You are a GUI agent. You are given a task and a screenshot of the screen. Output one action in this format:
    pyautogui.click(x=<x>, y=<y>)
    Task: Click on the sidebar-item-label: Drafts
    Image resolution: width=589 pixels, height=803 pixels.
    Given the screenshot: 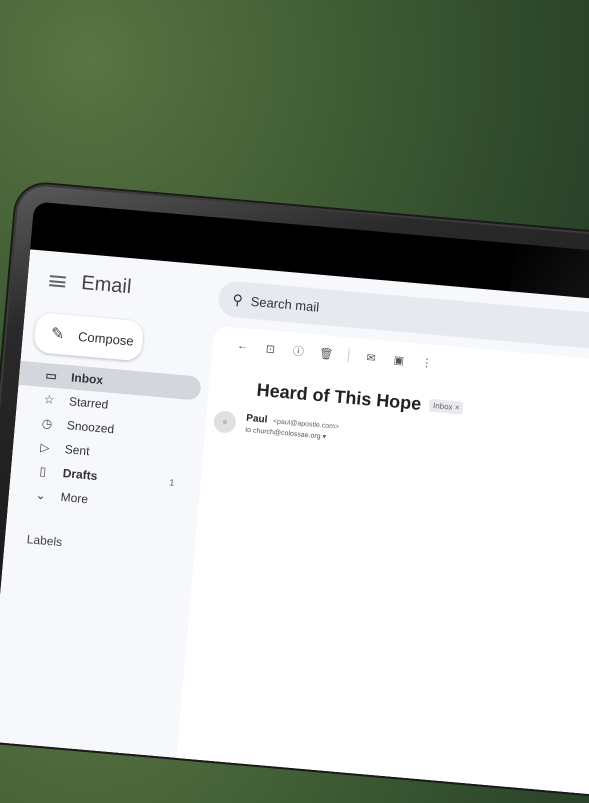 What is the action you would take?
    pyautogui.click(x=80, y=475)
    